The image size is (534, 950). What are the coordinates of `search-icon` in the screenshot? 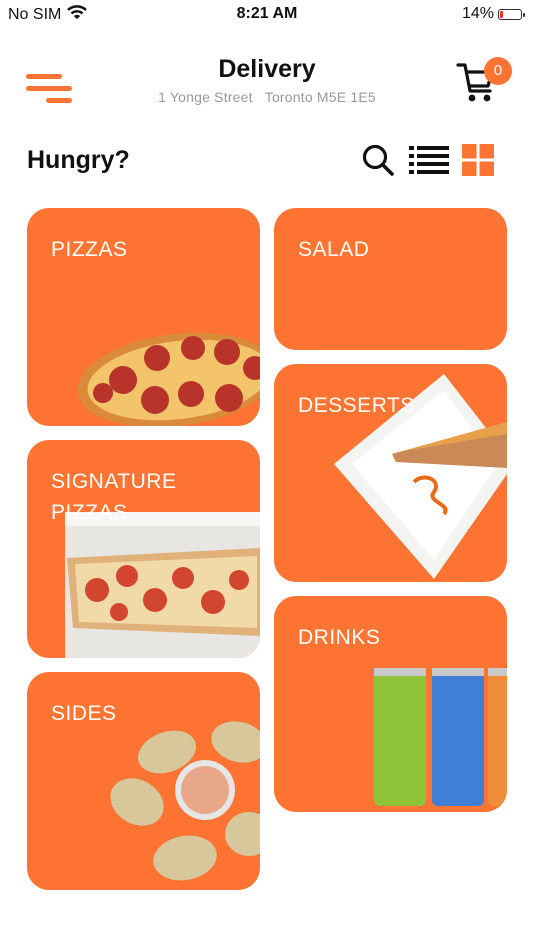 It's located at (378, 160).